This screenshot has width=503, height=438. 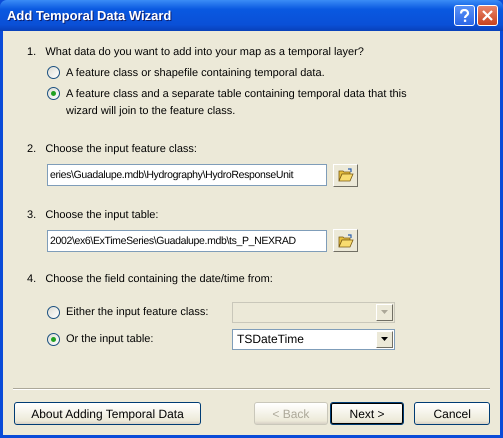 I want to click on option-label: Either the input feature class:, so click(x=138, y=312).